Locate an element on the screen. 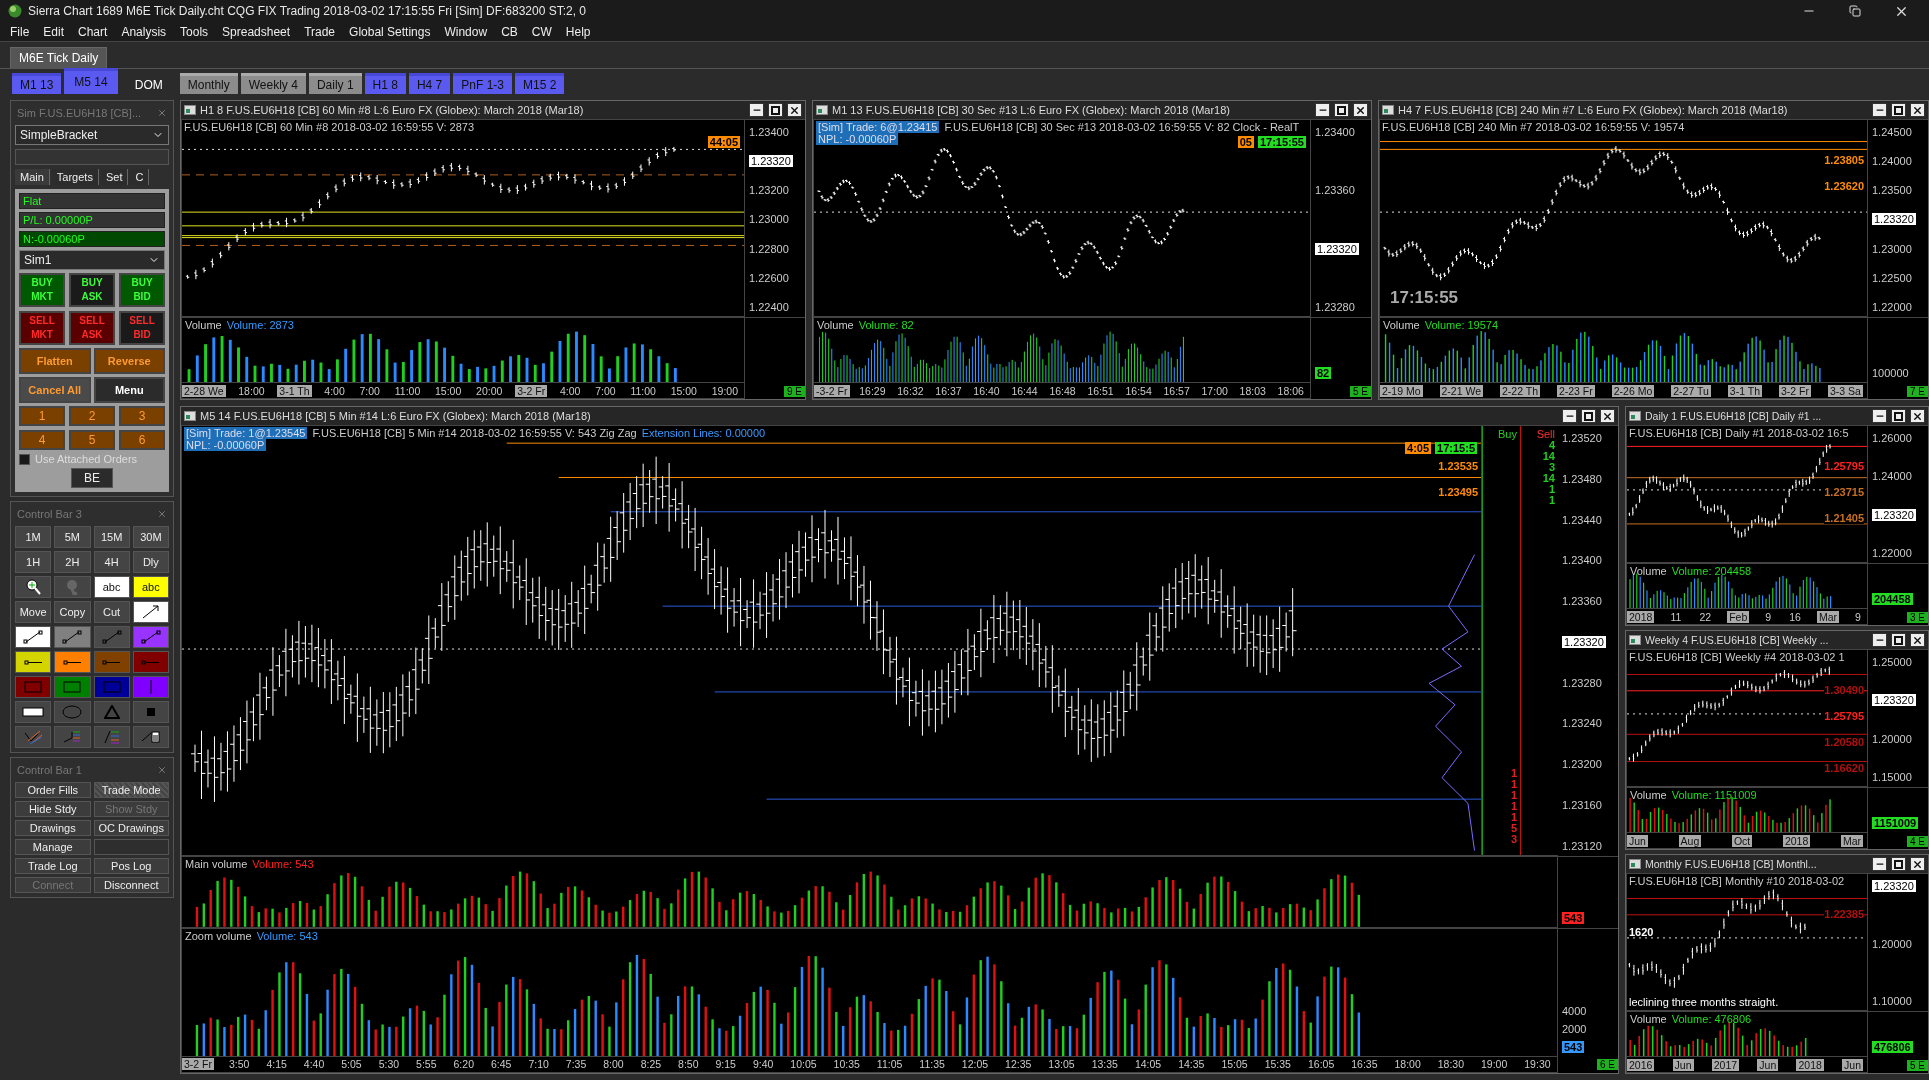 This screenshot has width=1929, height=1080. tool-button: Cut is located at coordinates (111, 612).